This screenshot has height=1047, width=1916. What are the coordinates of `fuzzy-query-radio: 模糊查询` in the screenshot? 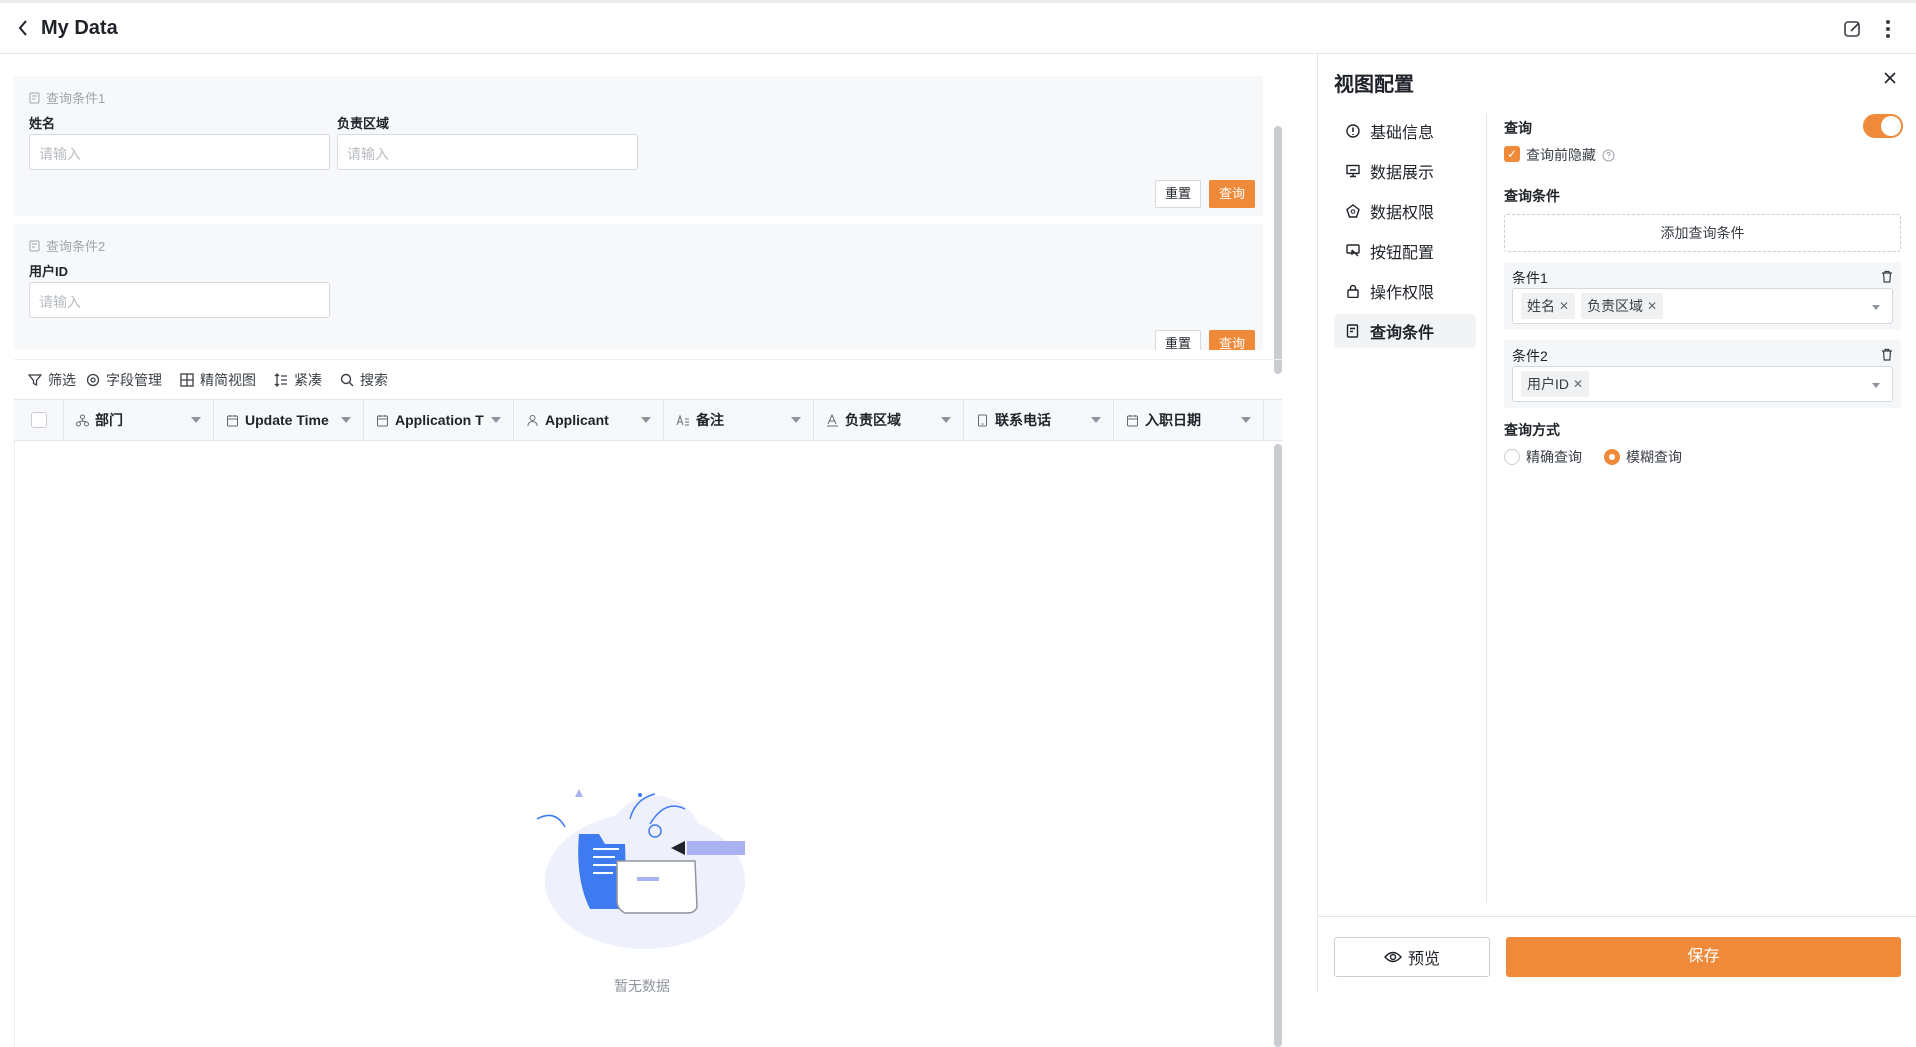 It's located at (1643, 457).